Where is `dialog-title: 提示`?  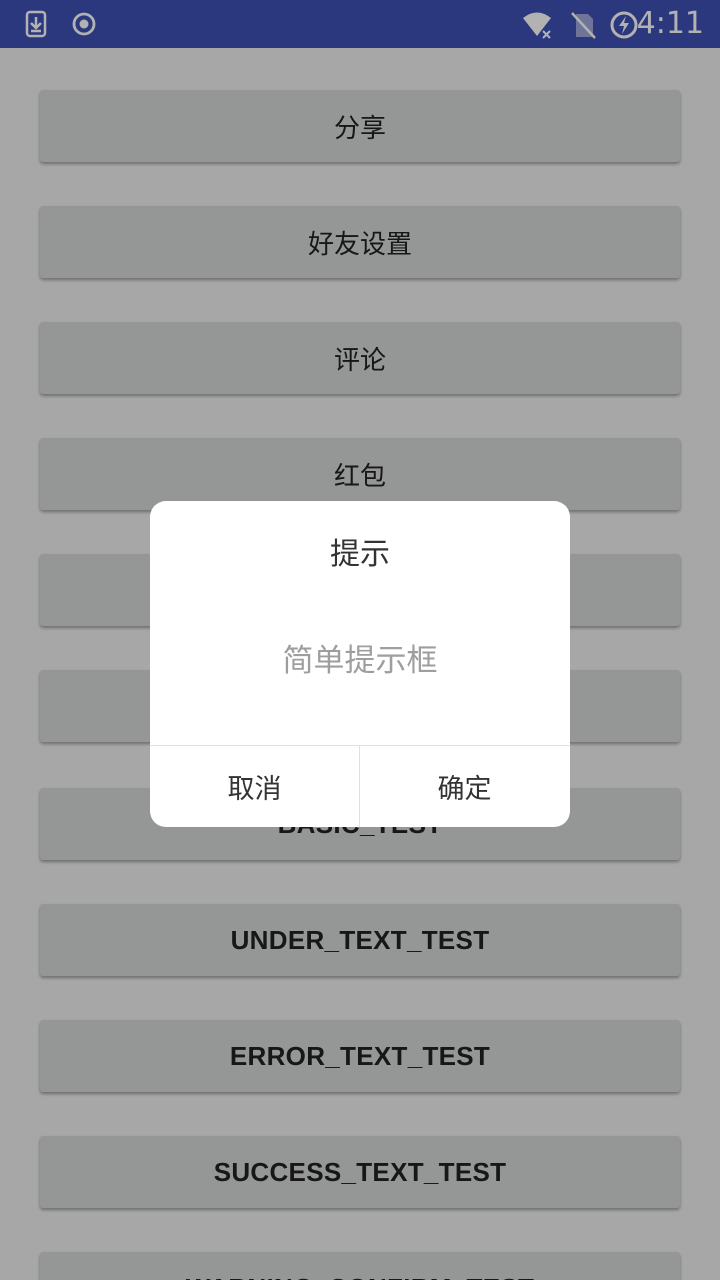
dialog-title: 提示 is located at coordinates (360, 554).